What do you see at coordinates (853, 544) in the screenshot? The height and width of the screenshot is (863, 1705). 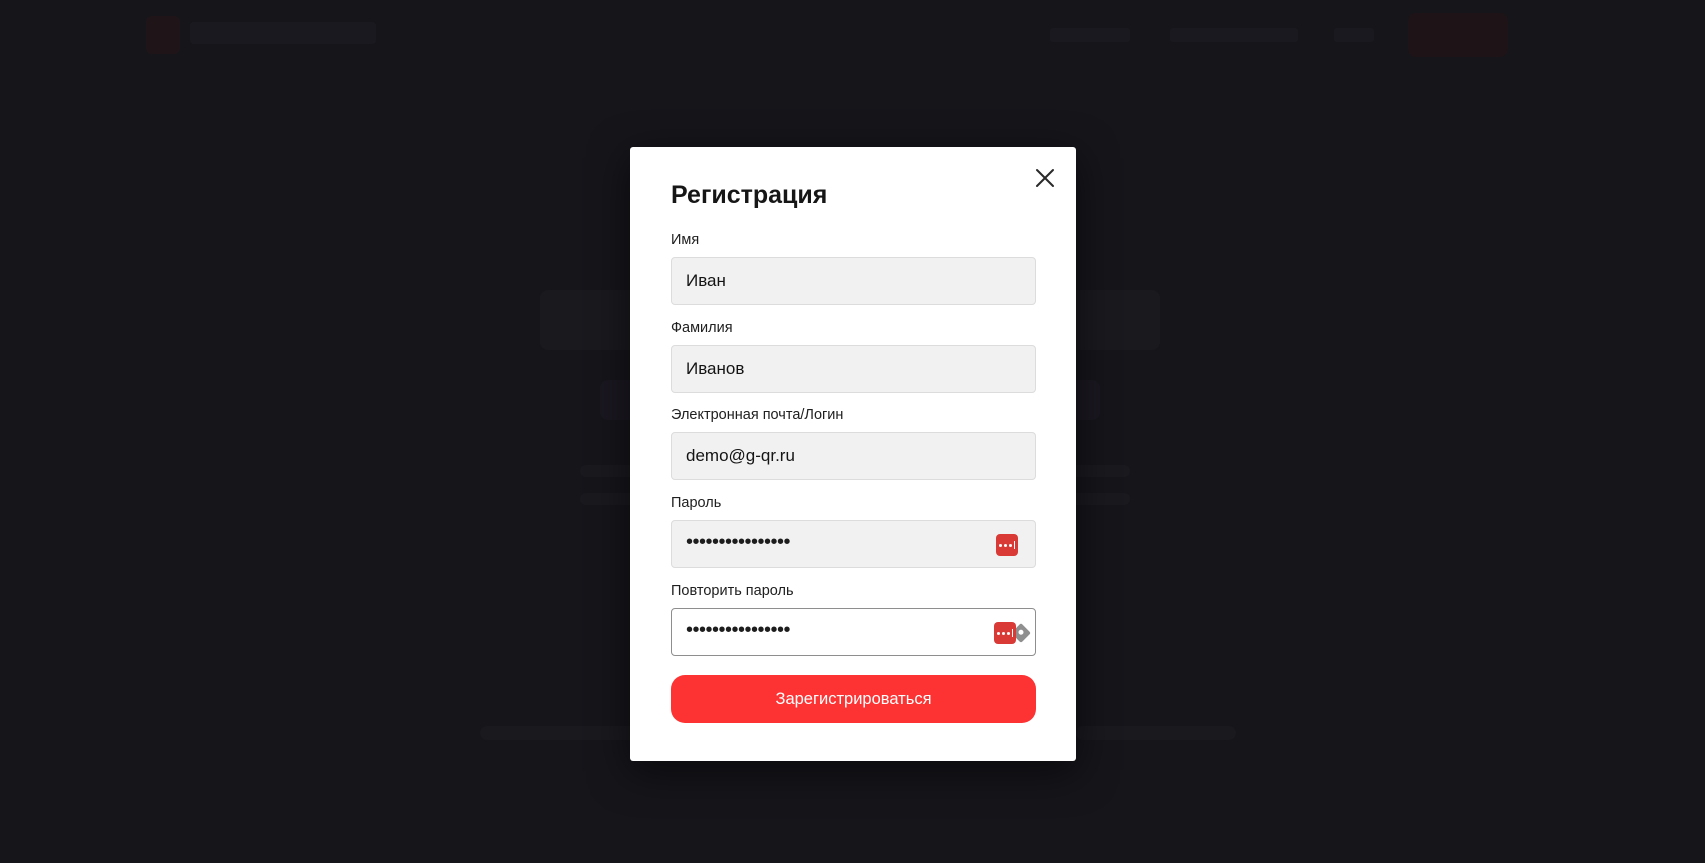 I see `password-input: ••••••••••••••••` at bounding box center [853, 544].